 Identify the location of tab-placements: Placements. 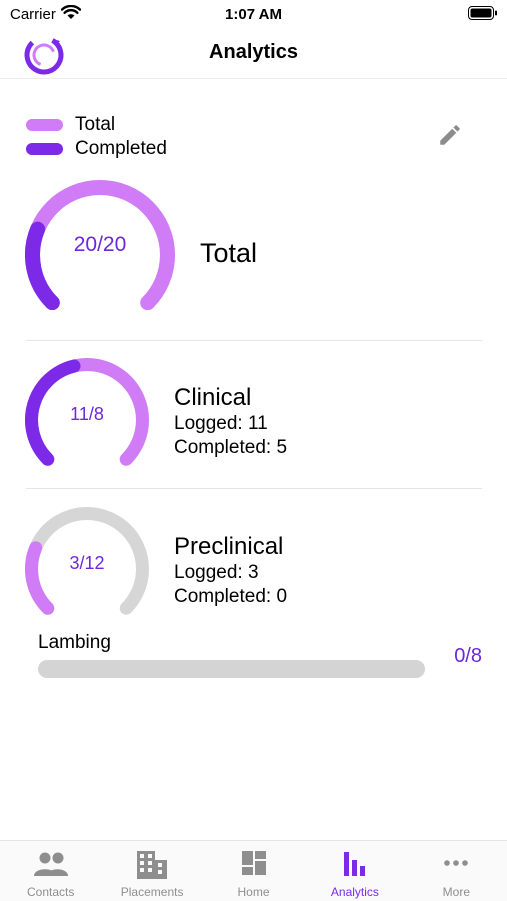
(151, 871).